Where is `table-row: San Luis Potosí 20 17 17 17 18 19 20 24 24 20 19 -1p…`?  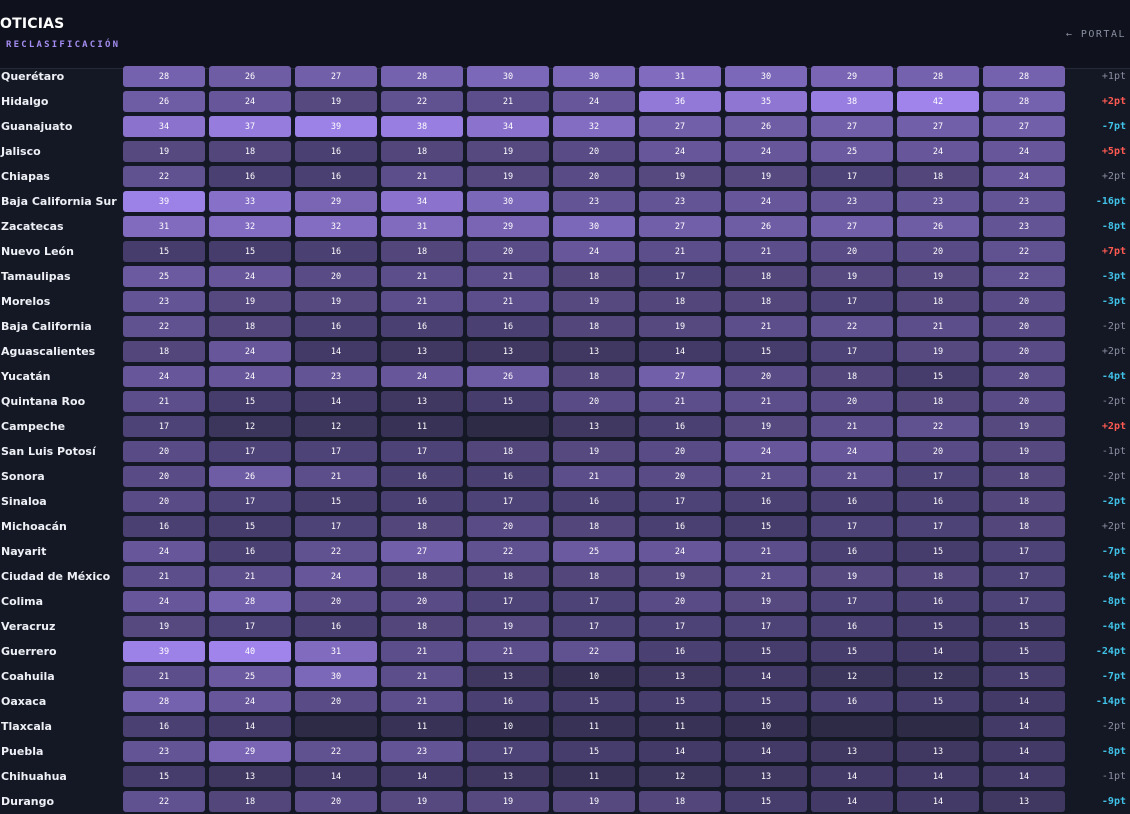 table-row: San Luis Potosí 20 17 17 17 18 19 20 24 24 20 19 -1p… is located at coordinates (565, 451).